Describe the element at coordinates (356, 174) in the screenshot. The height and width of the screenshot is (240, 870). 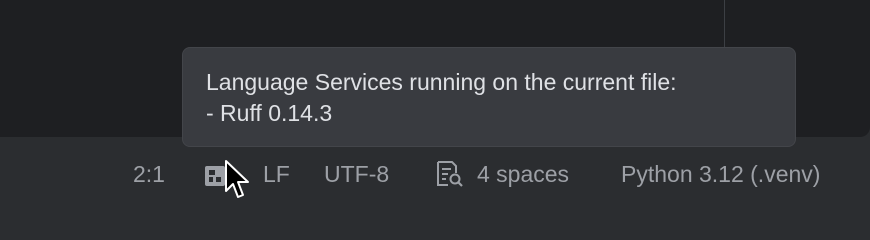
I see `file-encoding-widget: UTF-8` at that location.